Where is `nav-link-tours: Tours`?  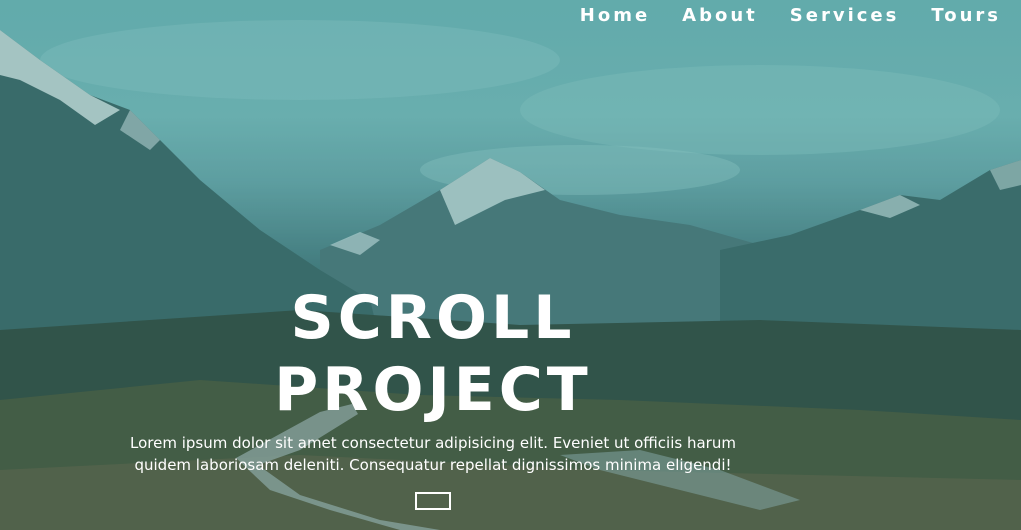
nav-link-tours: Tours is located at coordinates (950, 16).